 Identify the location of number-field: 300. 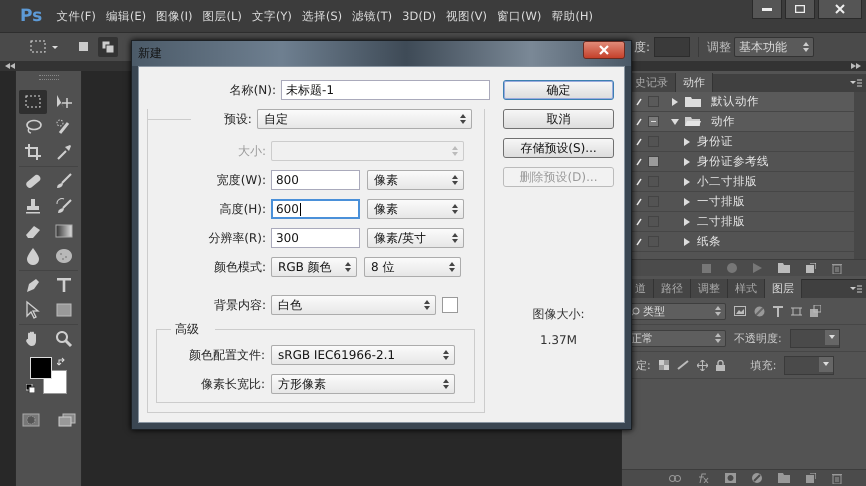
(315, 238).